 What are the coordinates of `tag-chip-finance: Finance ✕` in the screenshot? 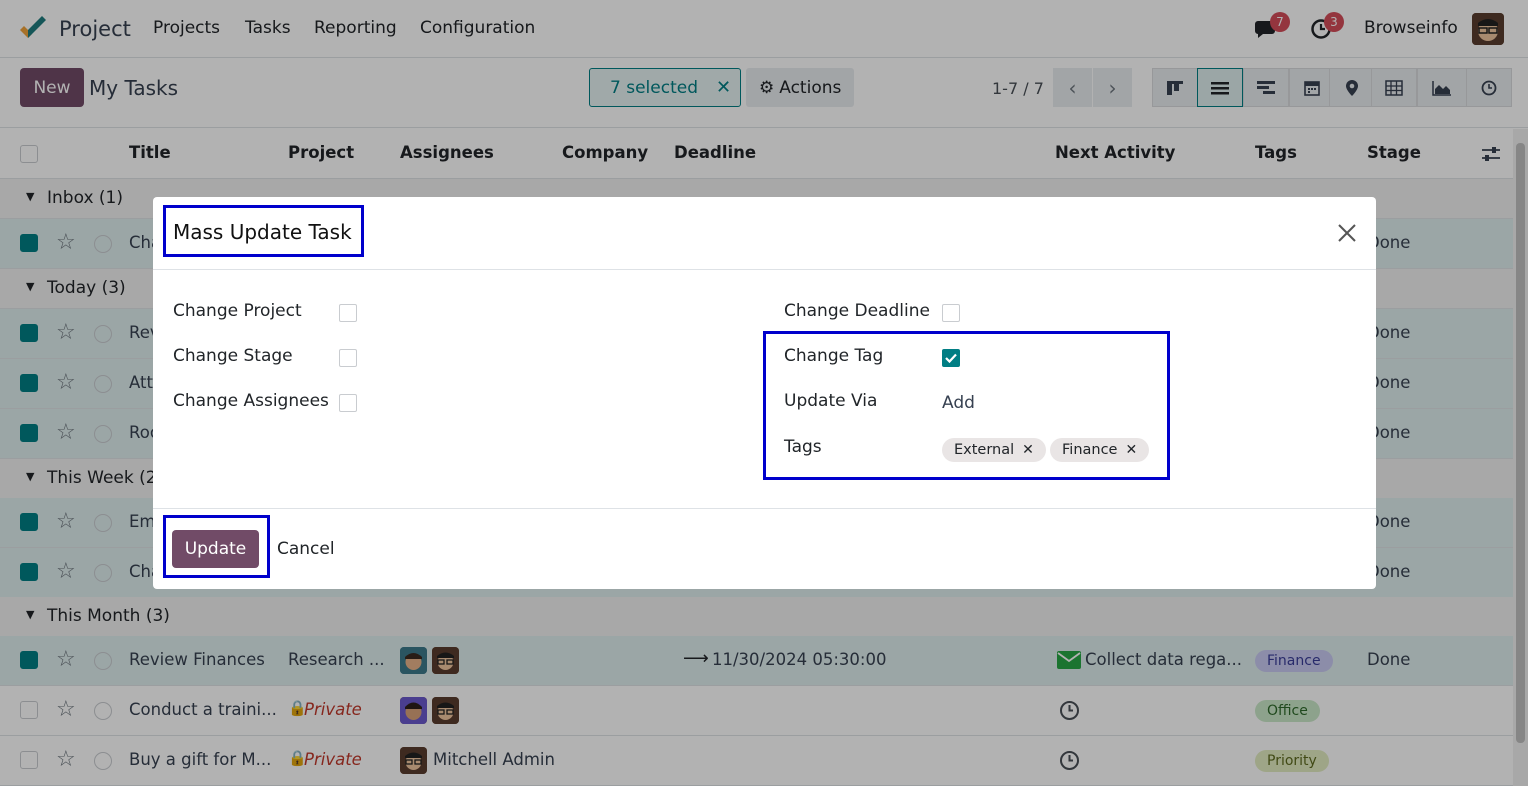 It's located at (1100, 450).